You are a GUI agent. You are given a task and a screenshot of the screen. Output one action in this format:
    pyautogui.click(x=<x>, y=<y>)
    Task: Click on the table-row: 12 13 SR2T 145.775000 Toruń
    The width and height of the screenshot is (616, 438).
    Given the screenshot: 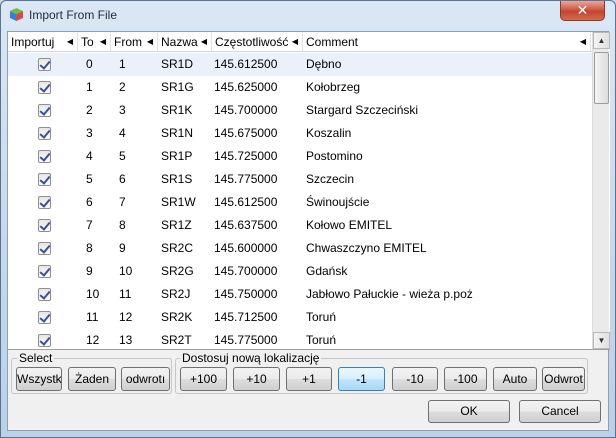 What is the action you would take?
    pyautogui.click(x=300, y=339)
    